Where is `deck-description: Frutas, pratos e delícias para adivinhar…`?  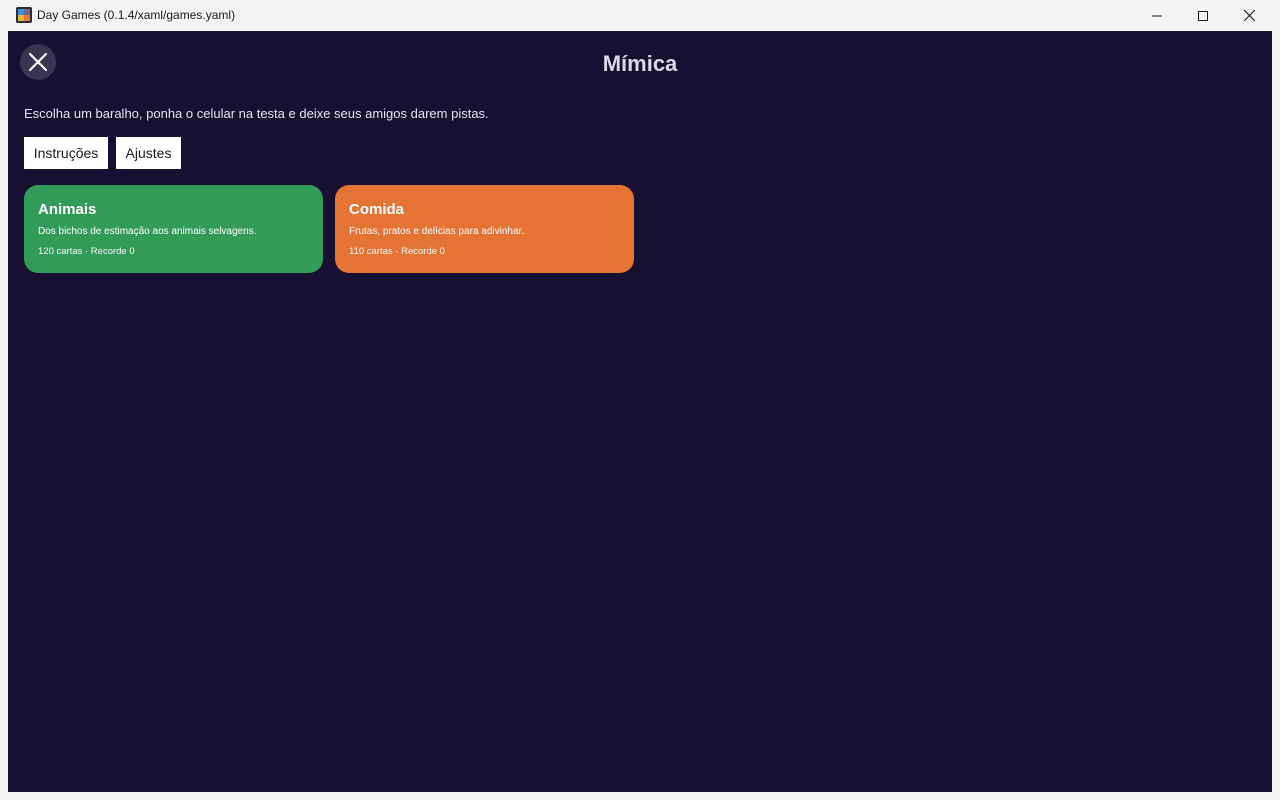 deck-description: Frutas, pratos e delícias para adivinhar… is located at coordinates (437, 231).